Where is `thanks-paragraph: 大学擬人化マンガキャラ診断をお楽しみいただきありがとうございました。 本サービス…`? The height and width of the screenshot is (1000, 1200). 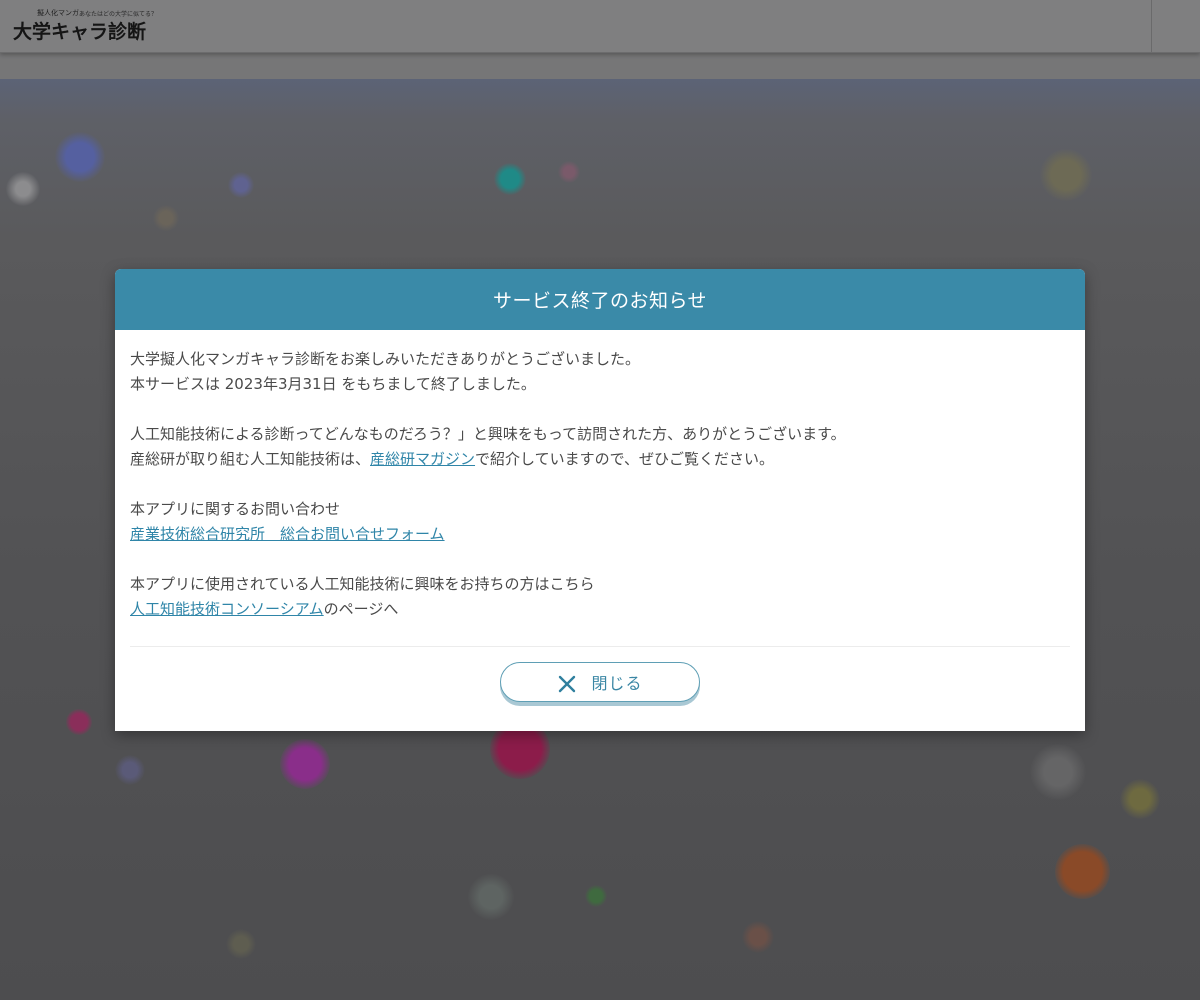
thanks-paragraph: 大学擬人化マンガキャラ診断をお楽しみいただきありがとうございました。 本サービス… is located at coordinates (600, 372).